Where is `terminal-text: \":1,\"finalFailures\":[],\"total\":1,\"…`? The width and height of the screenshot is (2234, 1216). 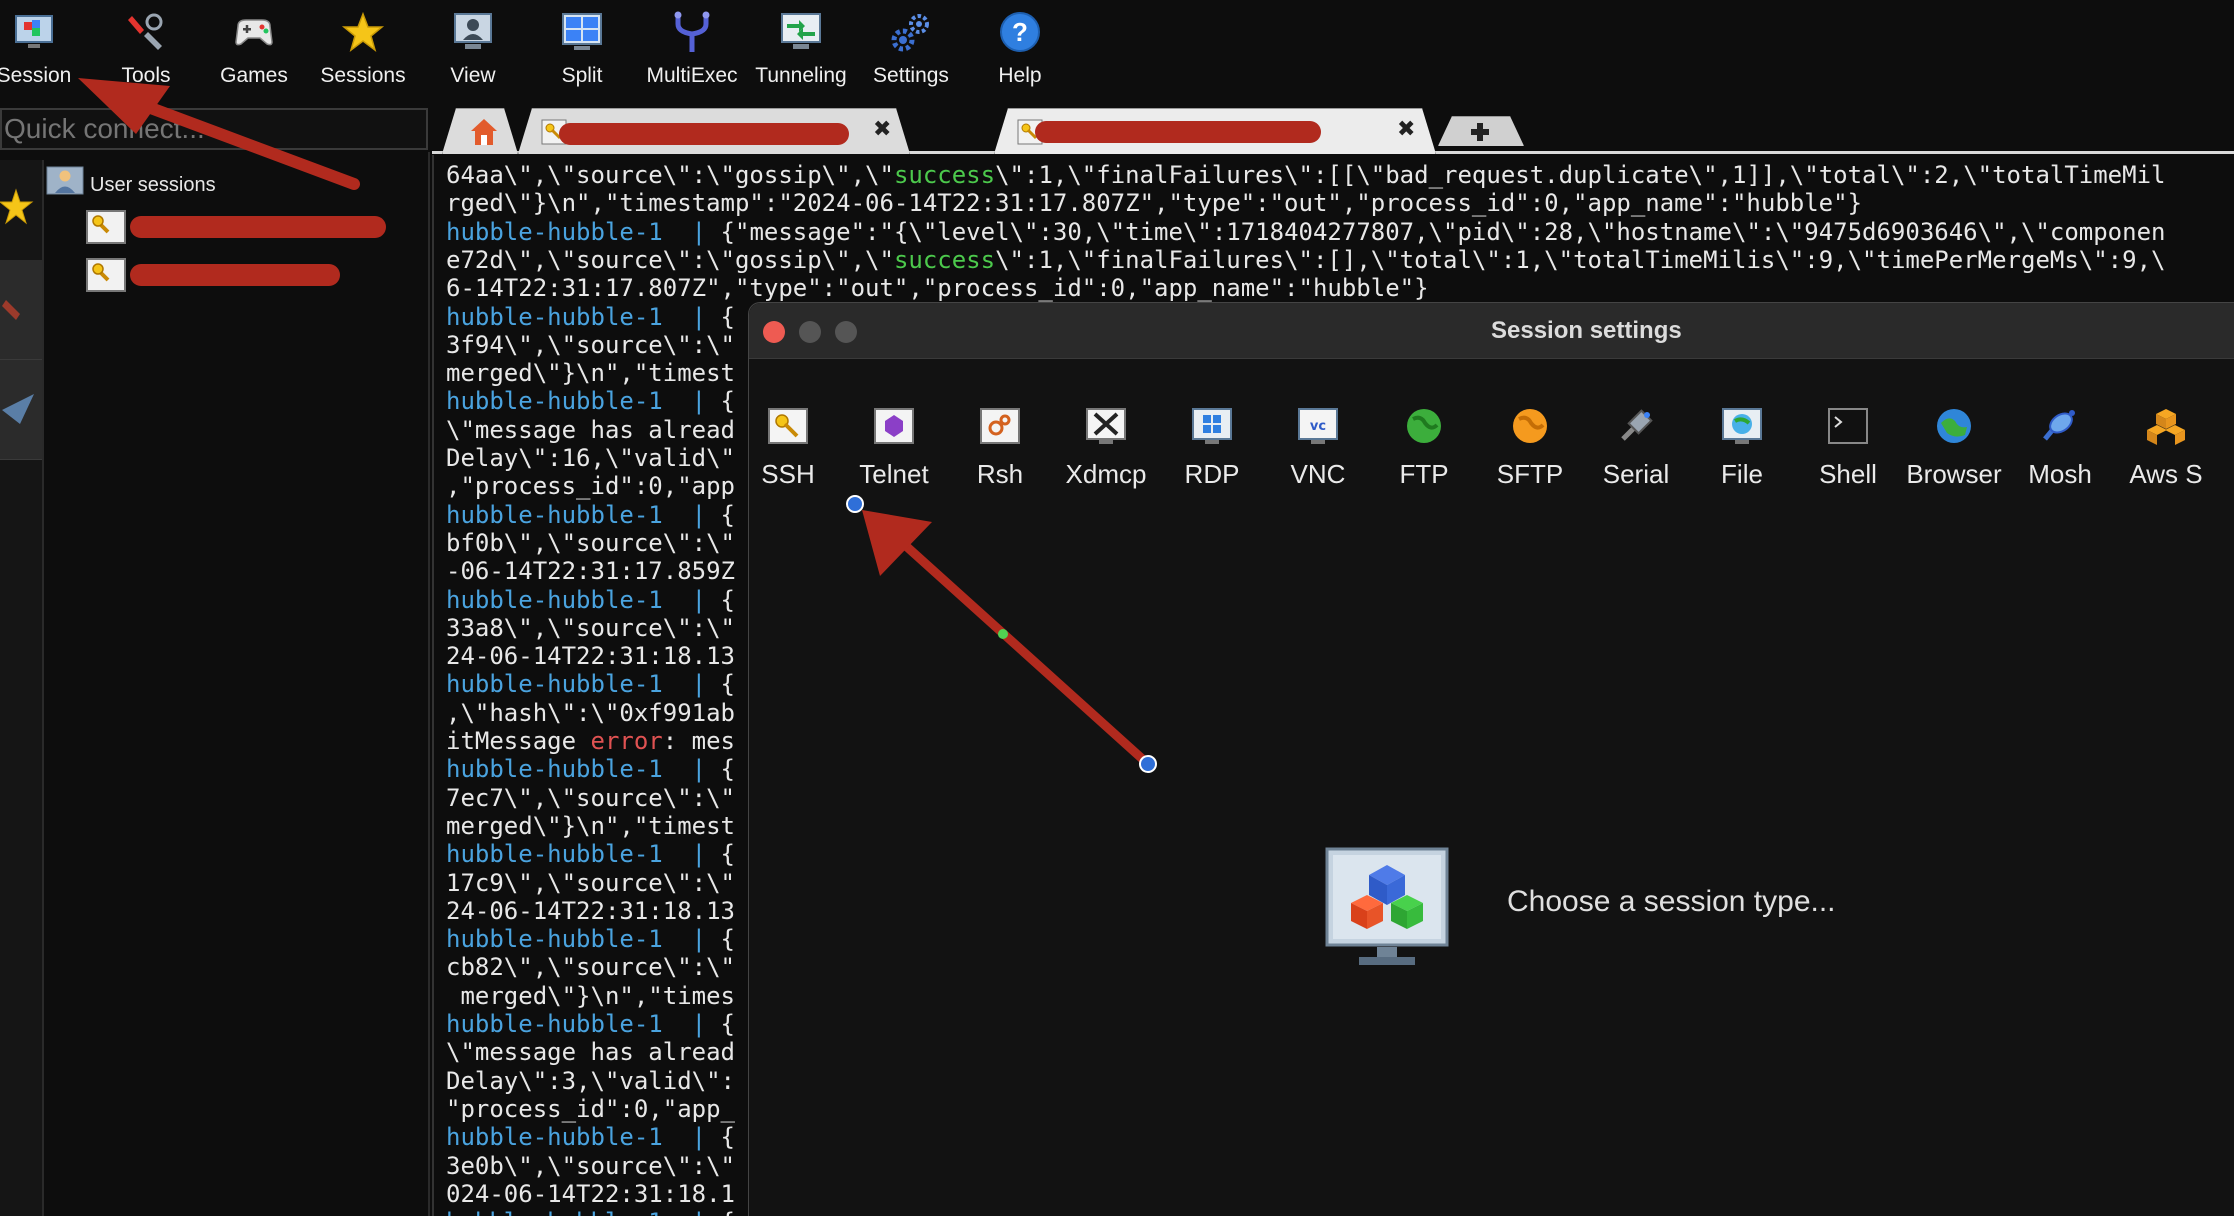 terminal-text: \":1,\"finalFailures\":[],\"total\":1,\"… is located at coordinates (1580, 259).